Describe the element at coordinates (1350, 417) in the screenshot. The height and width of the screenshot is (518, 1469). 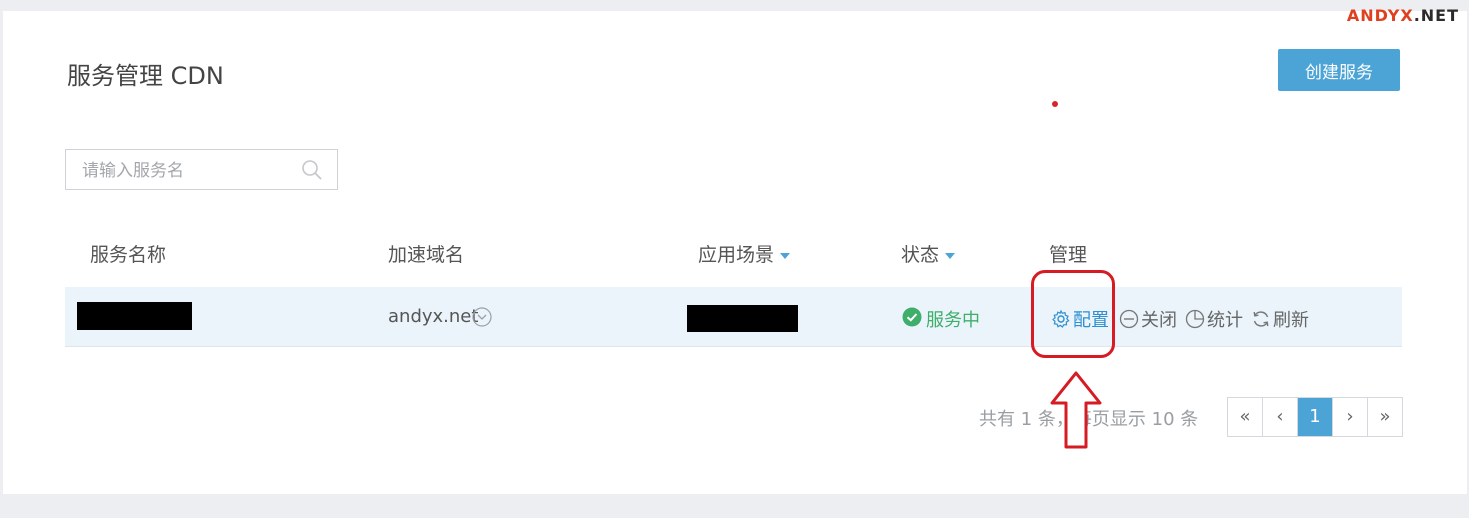
I see `next-page-button: ›` at that location.